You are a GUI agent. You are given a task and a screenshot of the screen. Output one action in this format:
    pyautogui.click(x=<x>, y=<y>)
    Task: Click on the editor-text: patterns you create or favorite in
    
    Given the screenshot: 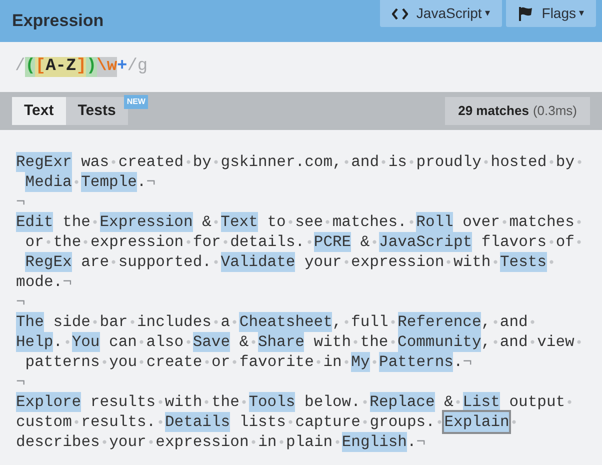 What is the action you would take?
    pyautogui.click(x=184, y=362)
    